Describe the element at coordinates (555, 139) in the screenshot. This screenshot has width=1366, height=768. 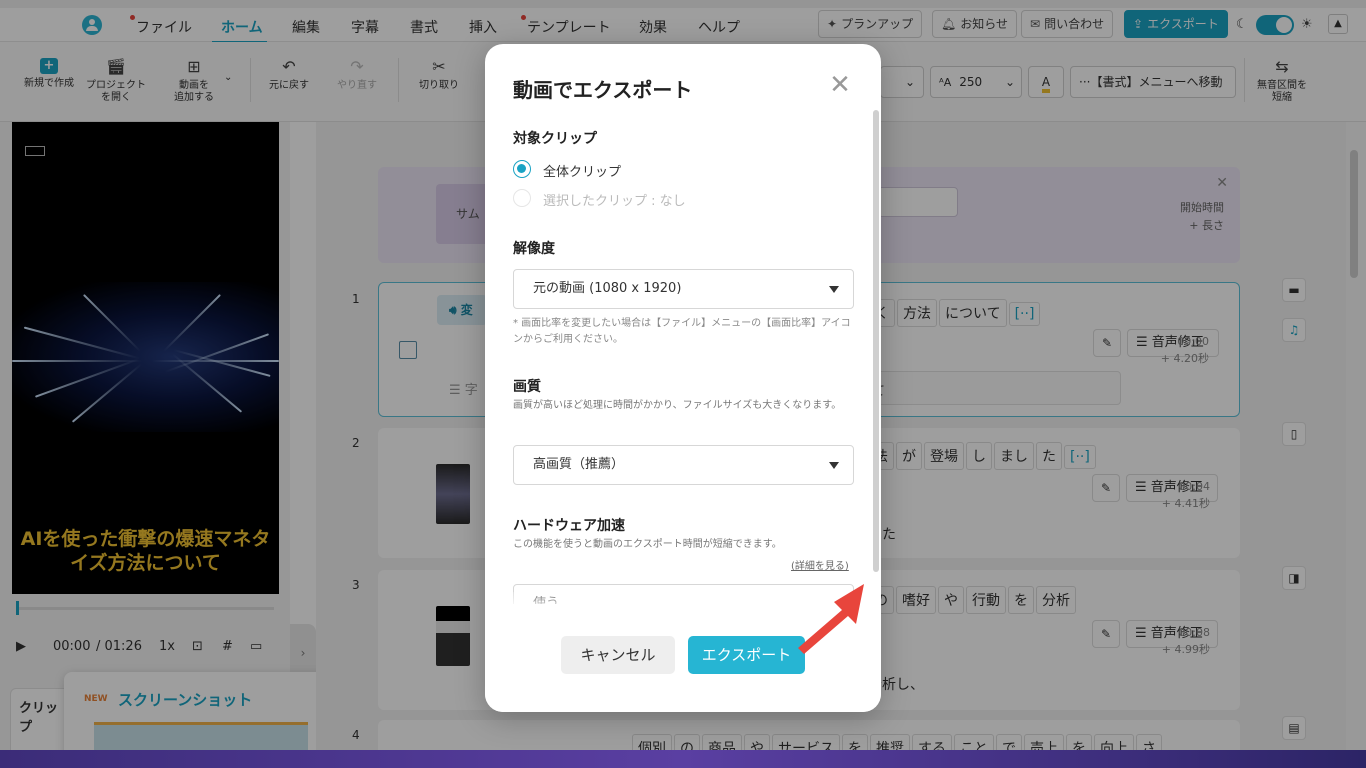
I see `target-clip-heading: 対象クリップ` at that location.